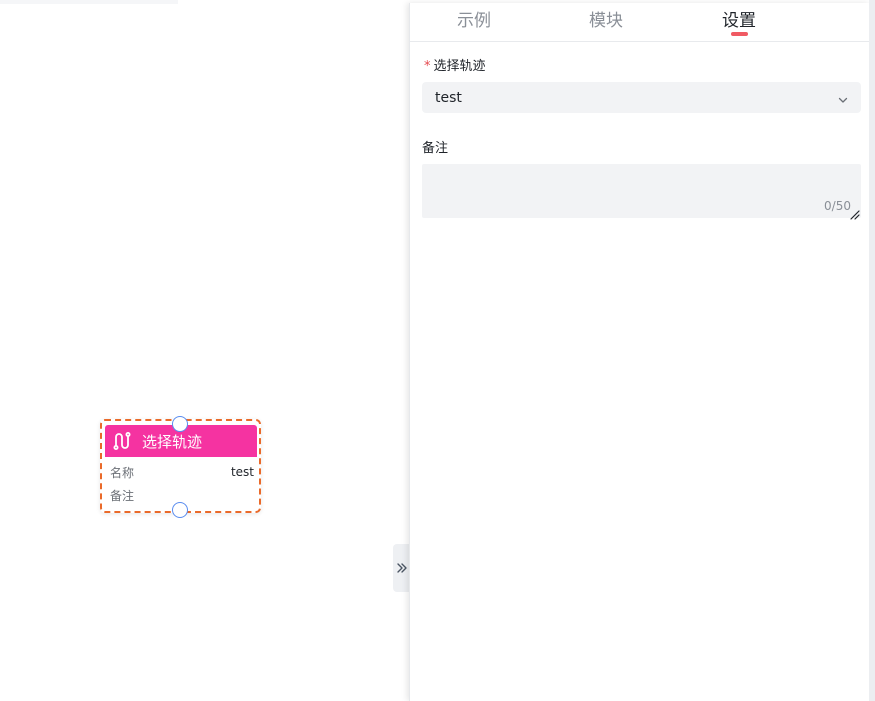  I want to click on panel-collapse-button, so click(401, 568).